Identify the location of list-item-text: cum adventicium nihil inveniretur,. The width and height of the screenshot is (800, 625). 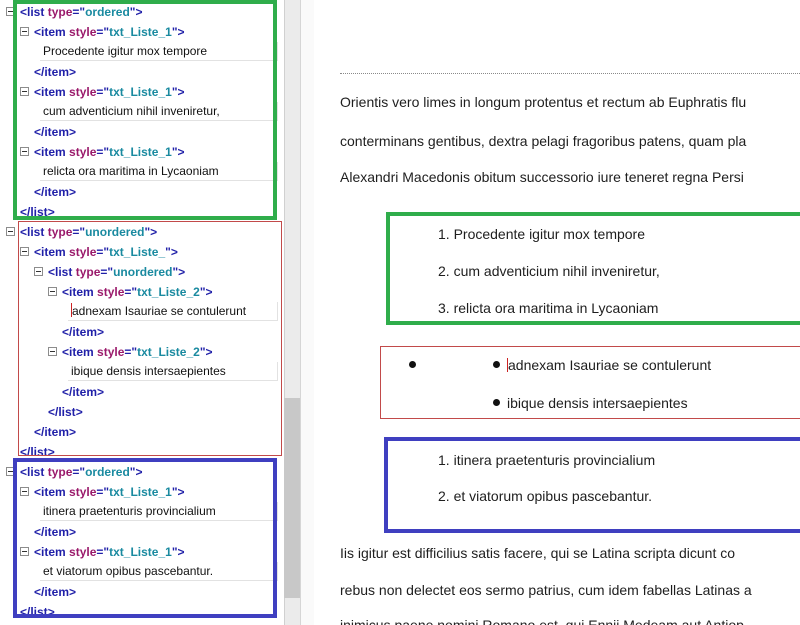
(556, 271).